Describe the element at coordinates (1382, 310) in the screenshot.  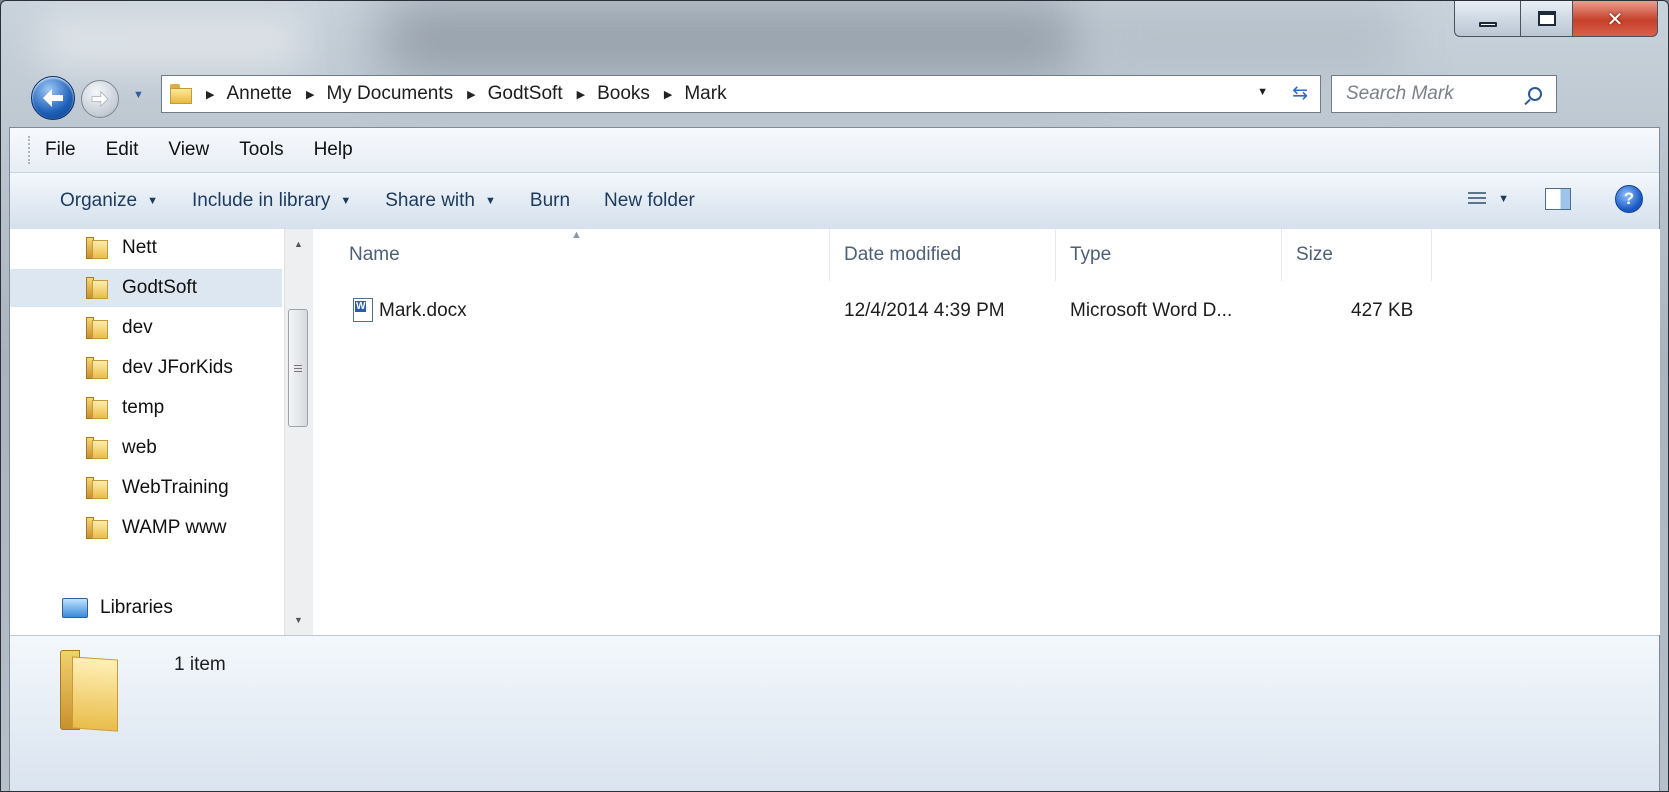
I see `file-size: 427 KB` at that location.